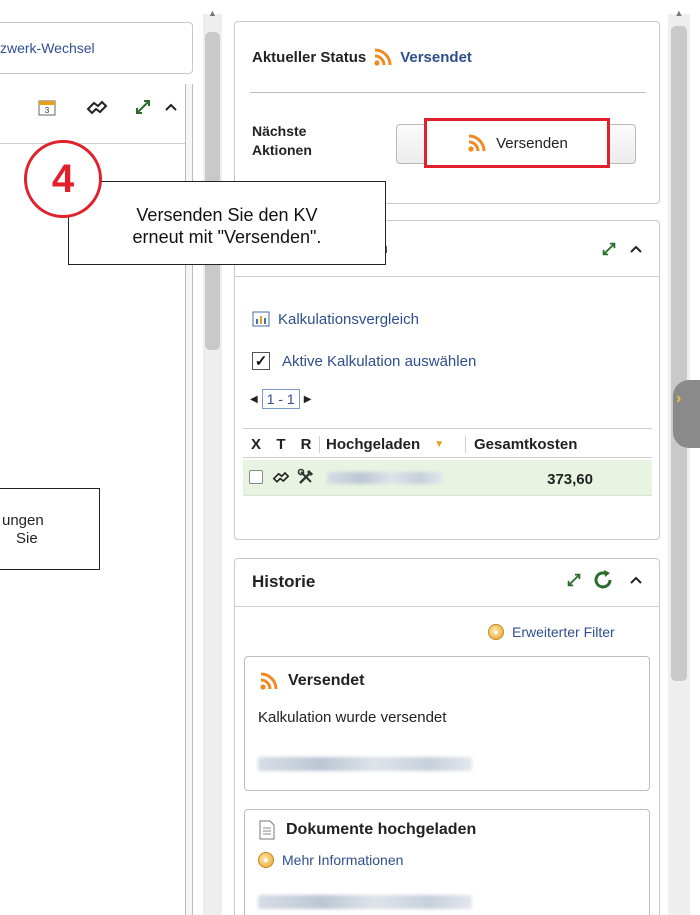  Describe the element at coordinates (373, 444) in the screenshot. I see `col-uploaded-label: Hochgeladen` at that location.